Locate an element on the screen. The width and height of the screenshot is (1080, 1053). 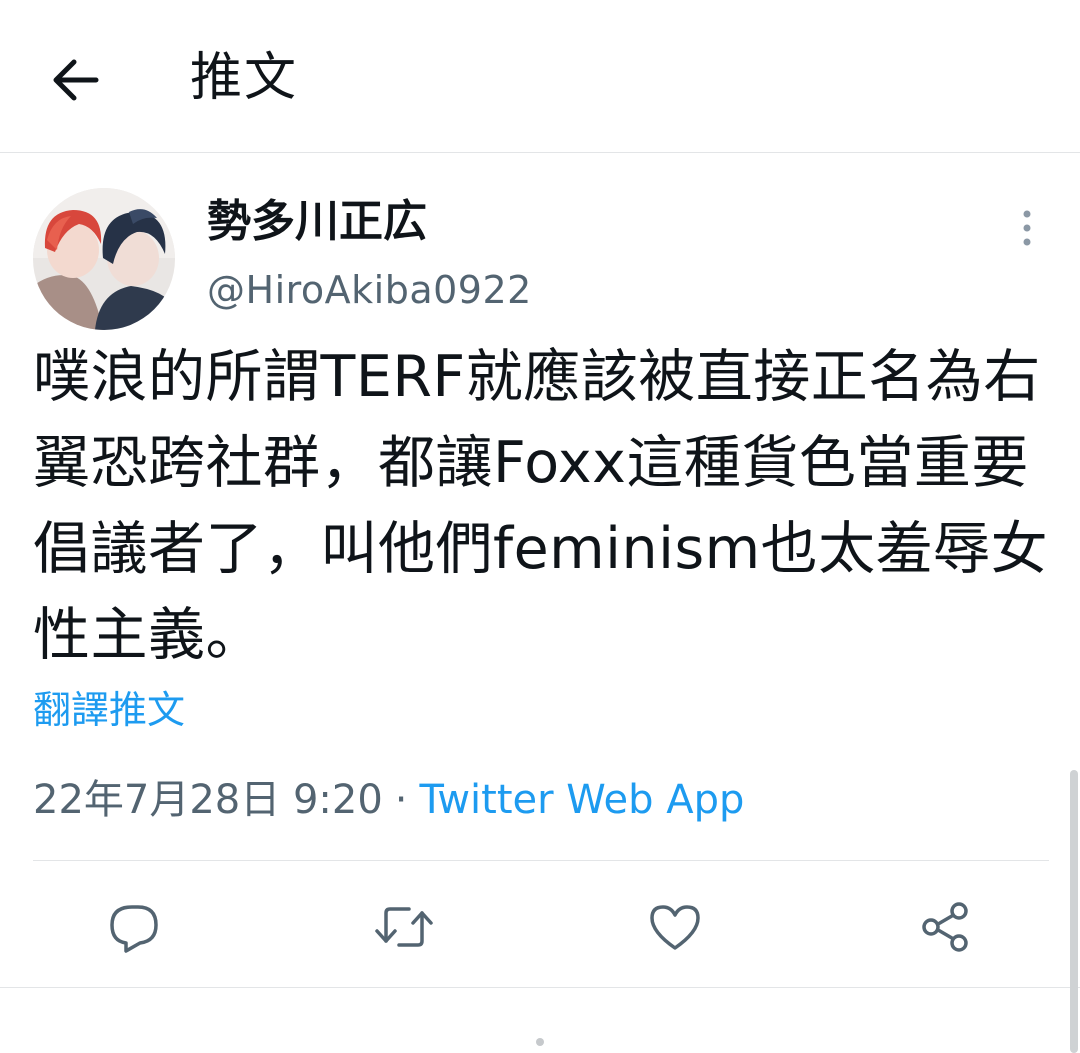
retweet-button is located at coordinates (404, 927).